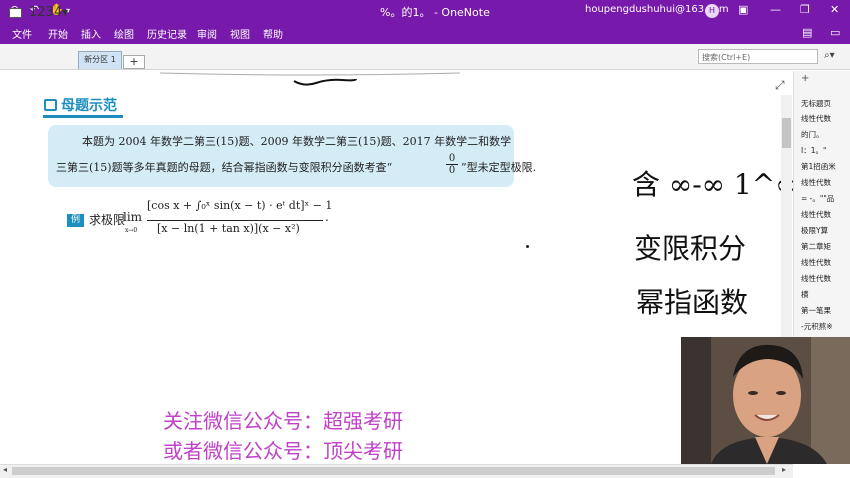  What do you see at coordinates (207, 33) in the screenshot?
I see `tab-review: 审阅` at bounding box center [207, 33].